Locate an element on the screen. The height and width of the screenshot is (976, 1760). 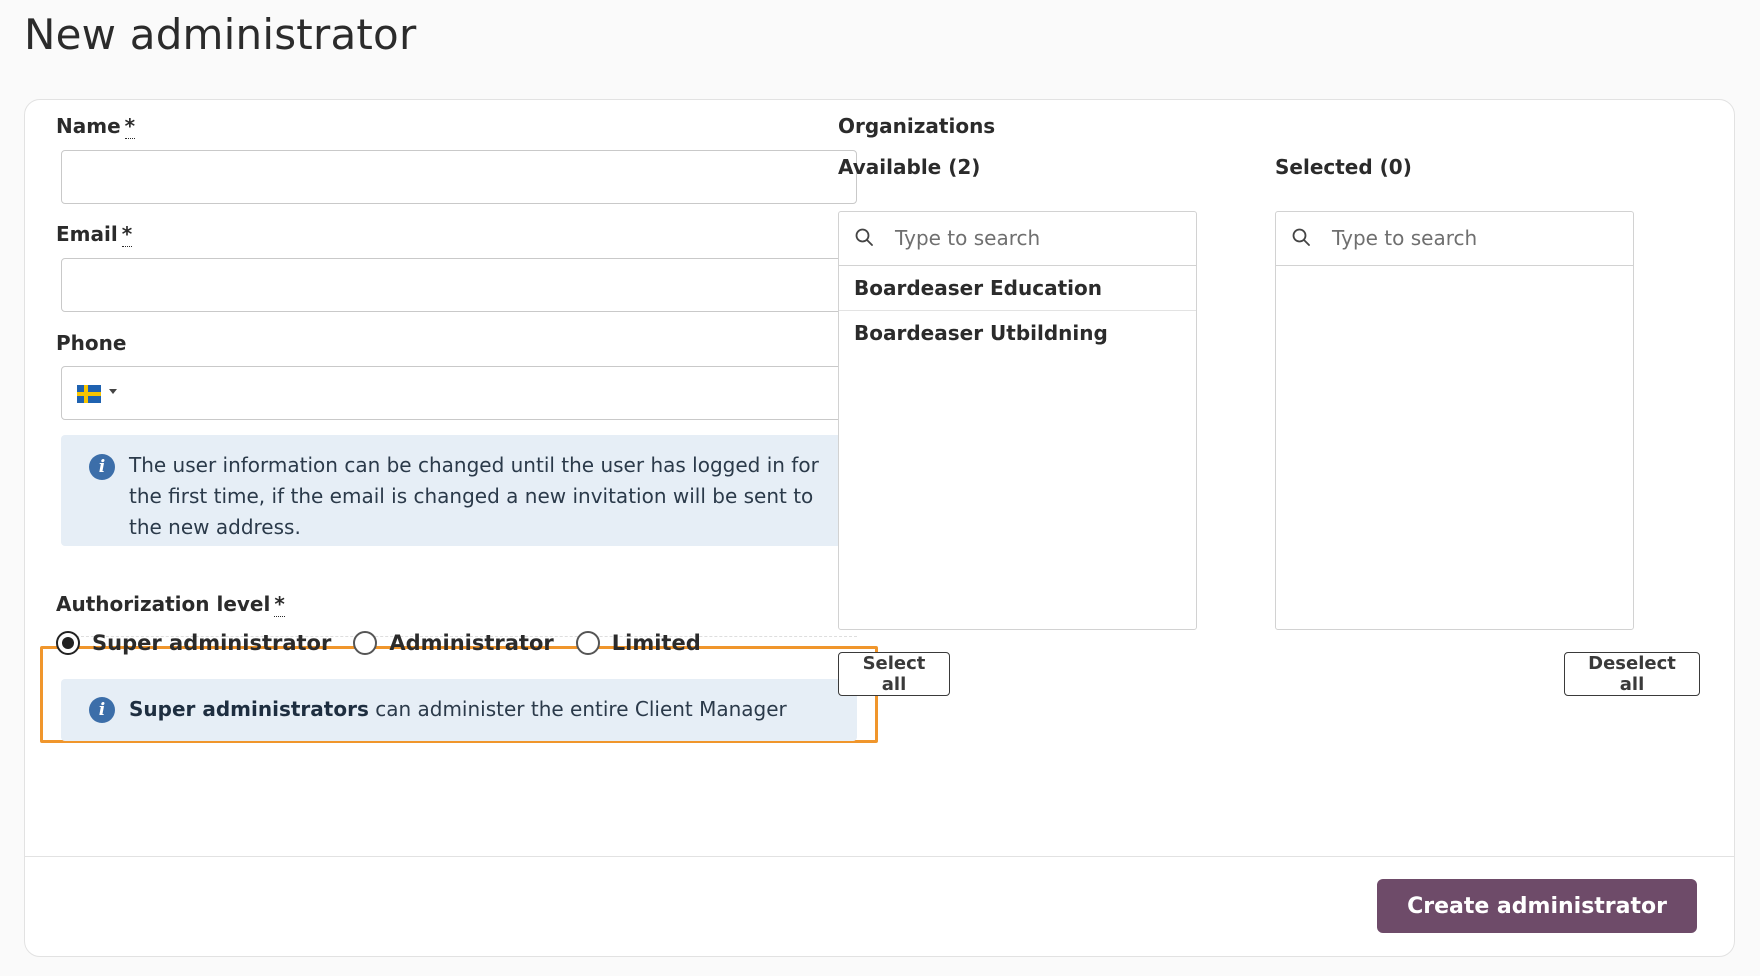
email-label: Email * is located at coordinates (94, 234).